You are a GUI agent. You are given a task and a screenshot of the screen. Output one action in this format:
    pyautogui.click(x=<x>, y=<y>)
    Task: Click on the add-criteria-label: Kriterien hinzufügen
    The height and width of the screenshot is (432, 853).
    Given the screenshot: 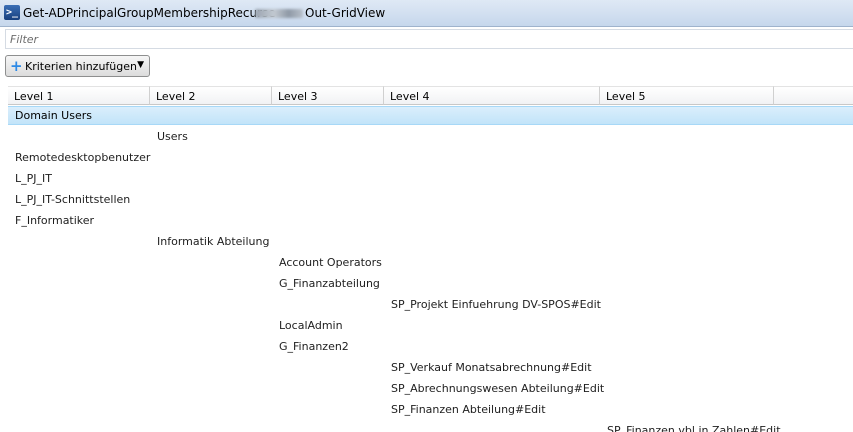 What is the action you would take?
    pyautogui.click(x=81, y=66)
    